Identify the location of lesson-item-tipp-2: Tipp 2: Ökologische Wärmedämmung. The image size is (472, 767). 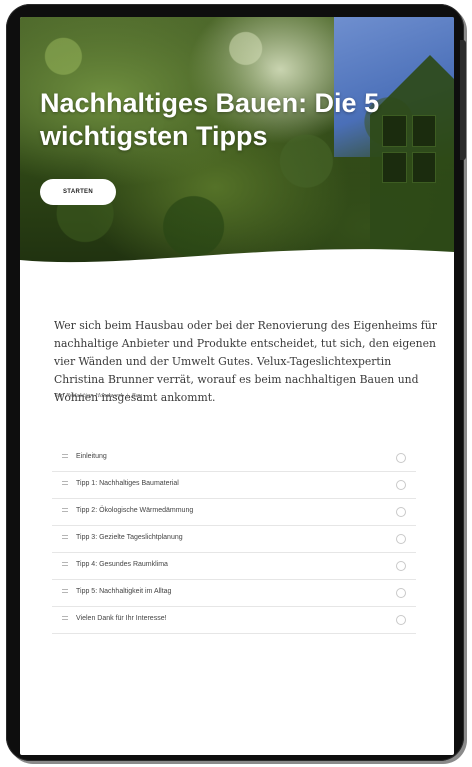
(234, 512).